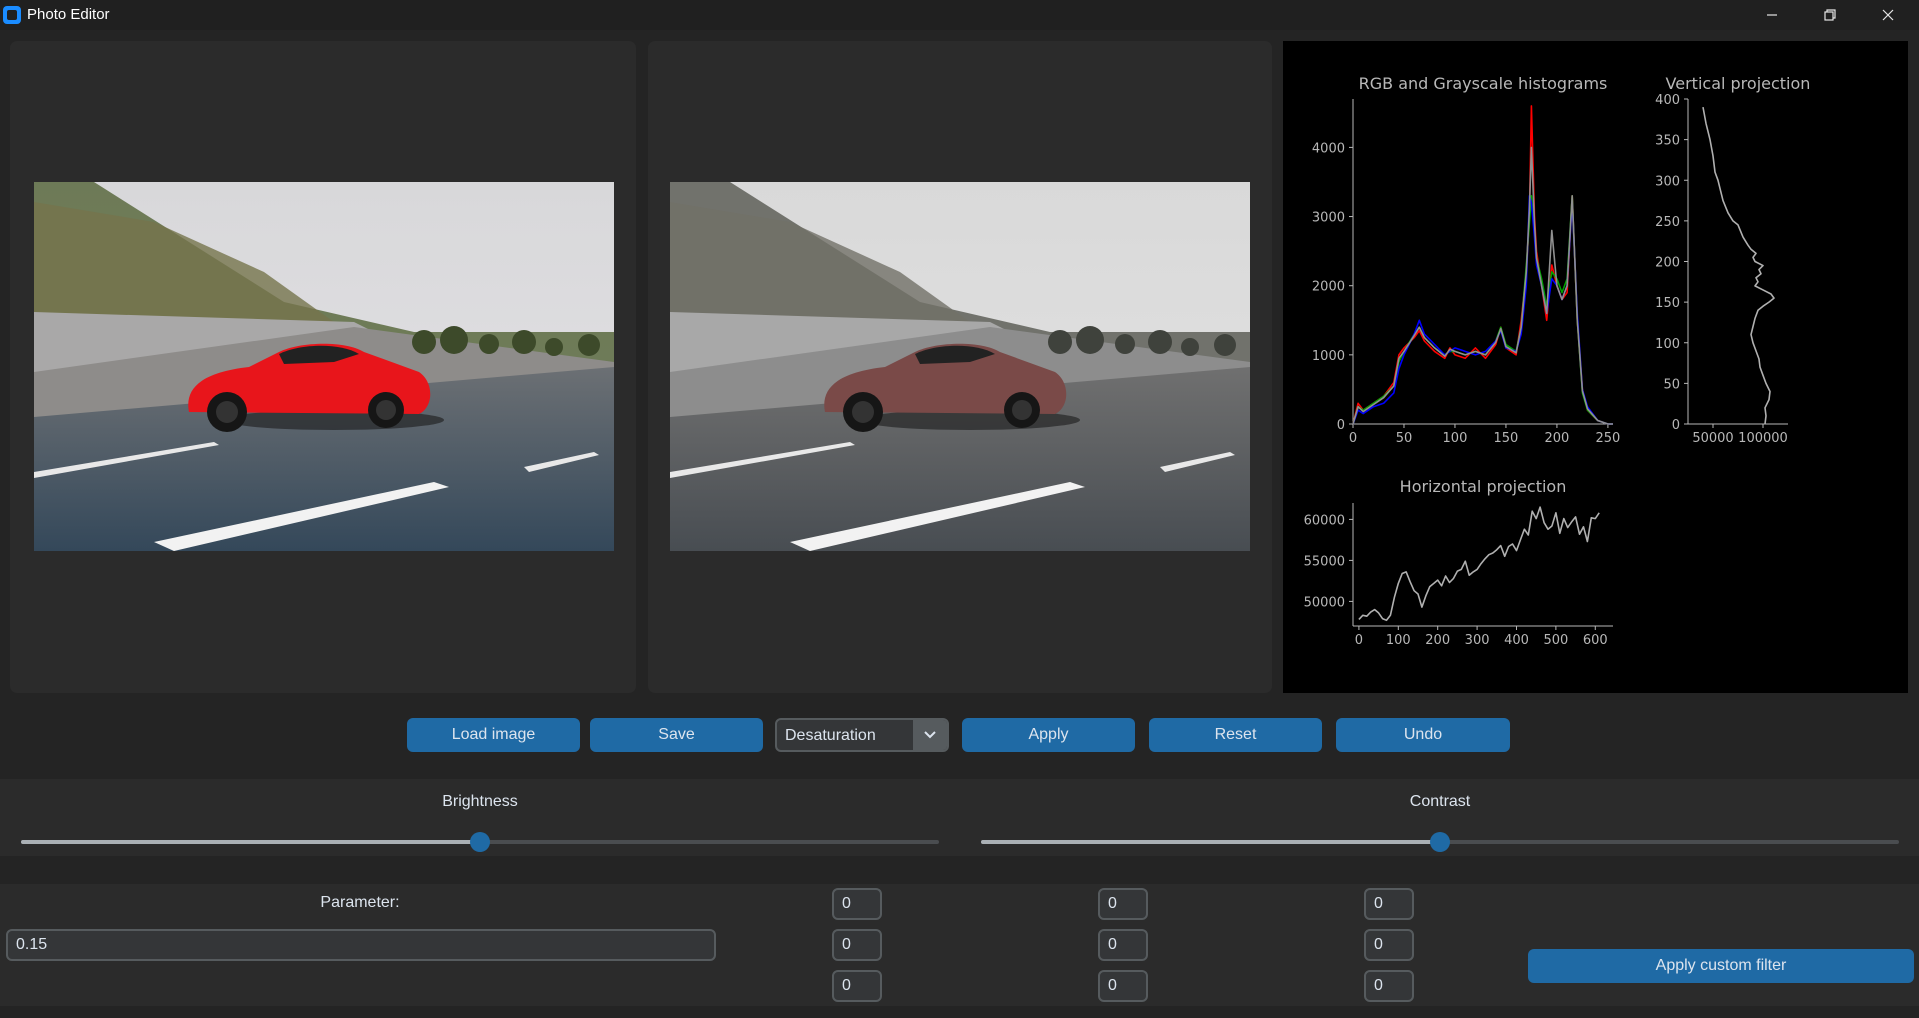 The width and height of the screenshot is (1919, 1018). I want to click on title-bar: Photo Editor, so click(959, 15).